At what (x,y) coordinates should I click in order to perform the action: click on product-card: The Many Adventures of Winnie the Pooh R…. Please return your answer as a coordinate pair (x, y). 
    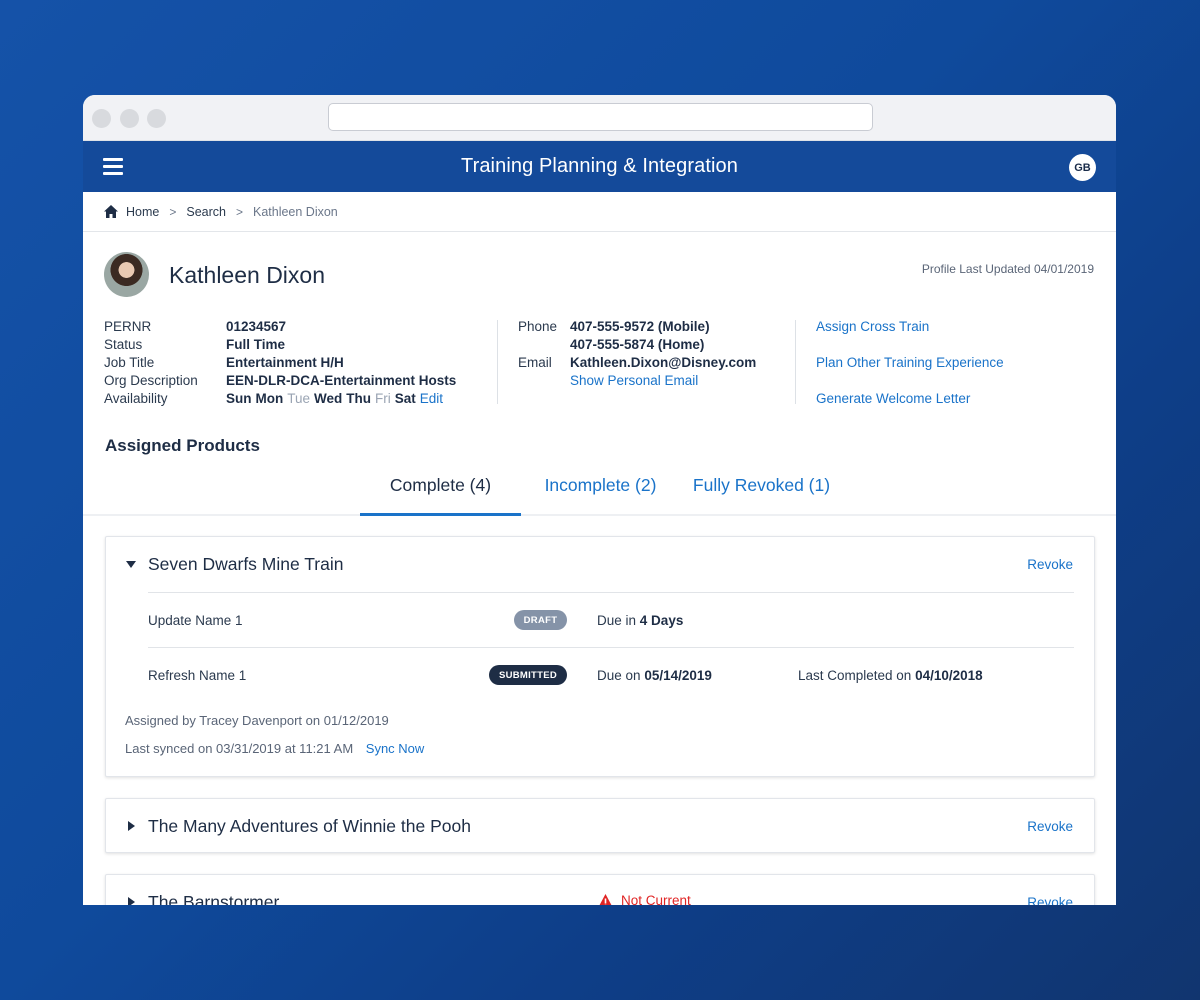
    Looking at the image, I should click on (600, 825).